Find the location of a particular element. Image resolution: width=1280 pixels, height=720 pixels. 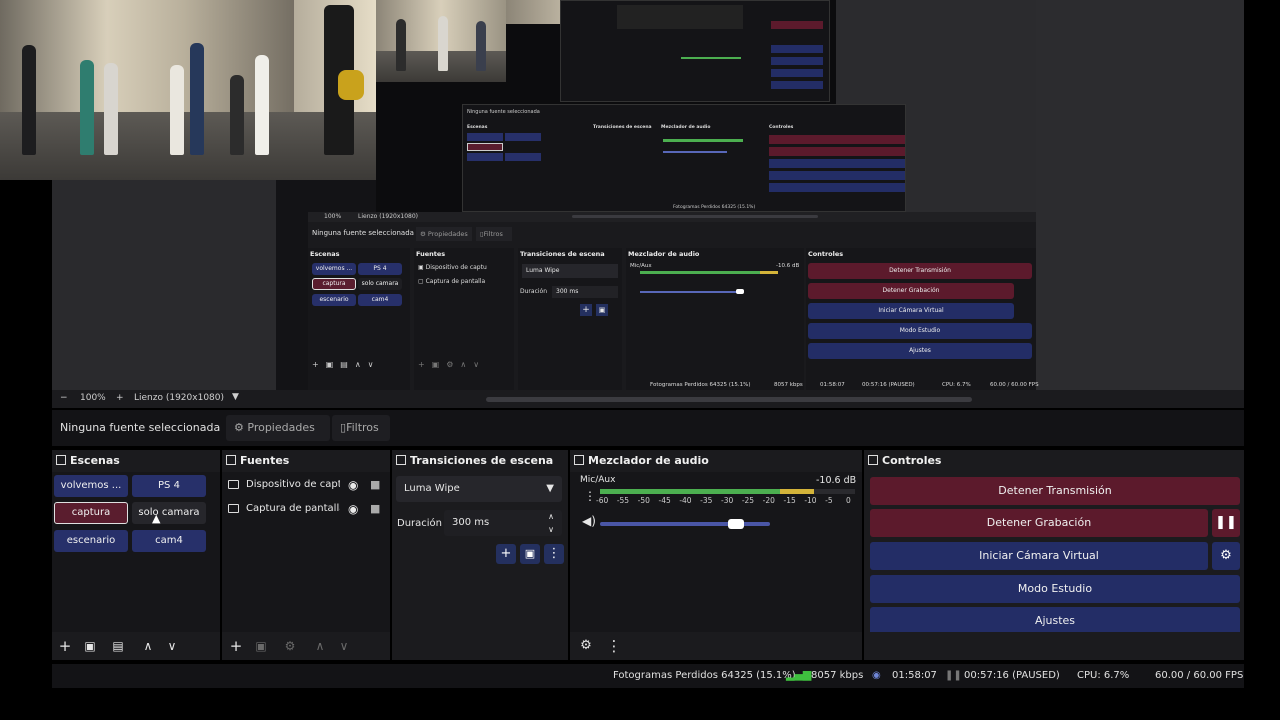

preview-horizontal-scrollbar is located at coordinates (729, 399).